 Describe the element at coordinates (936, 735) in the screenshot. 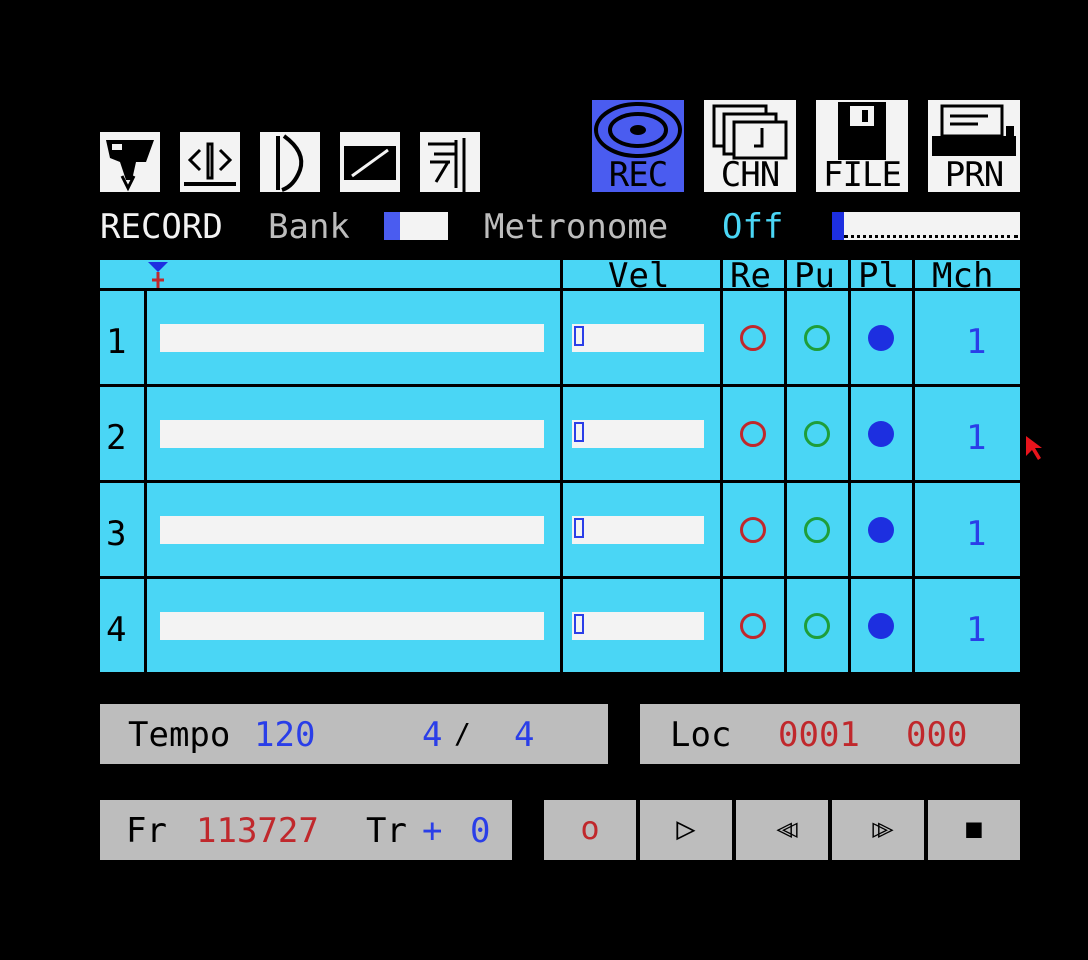

I see `locator-tick: 000` at that location.